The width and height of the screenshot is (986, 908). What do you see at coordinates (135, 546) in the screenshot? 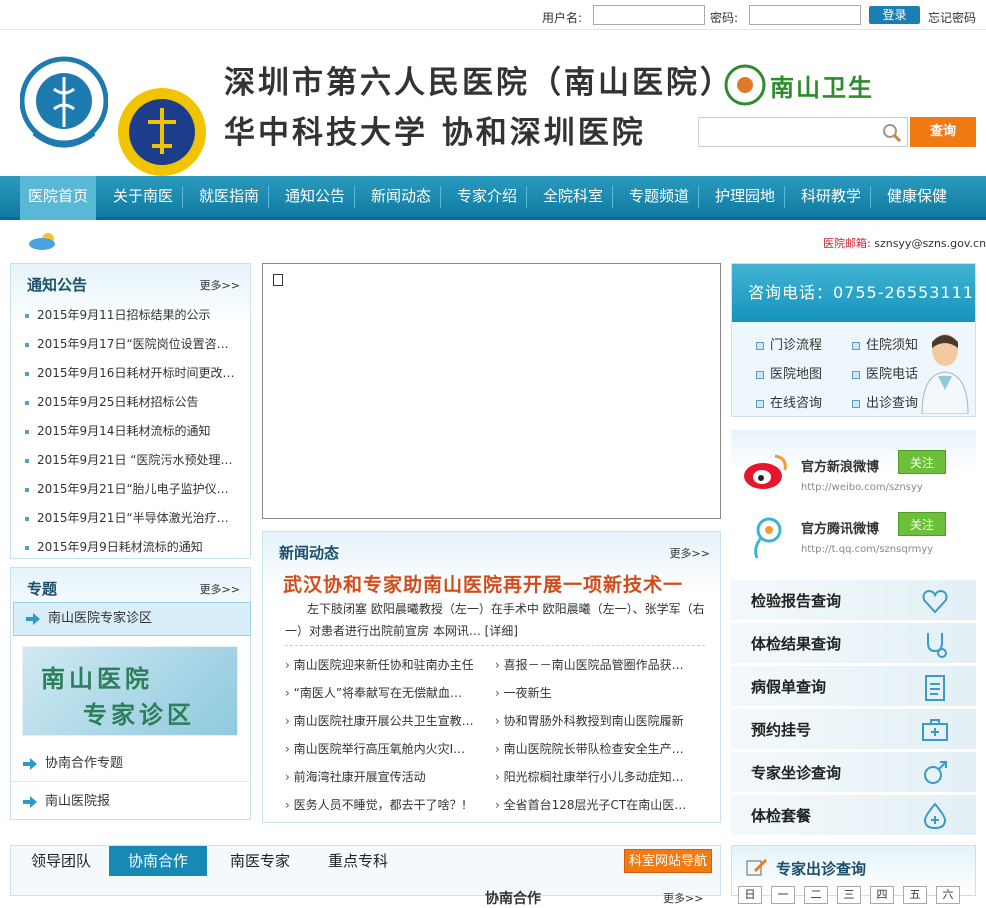
I see `notice-item: 2015年9月9日耗材流标的通知` at bounding box center [135, 546].